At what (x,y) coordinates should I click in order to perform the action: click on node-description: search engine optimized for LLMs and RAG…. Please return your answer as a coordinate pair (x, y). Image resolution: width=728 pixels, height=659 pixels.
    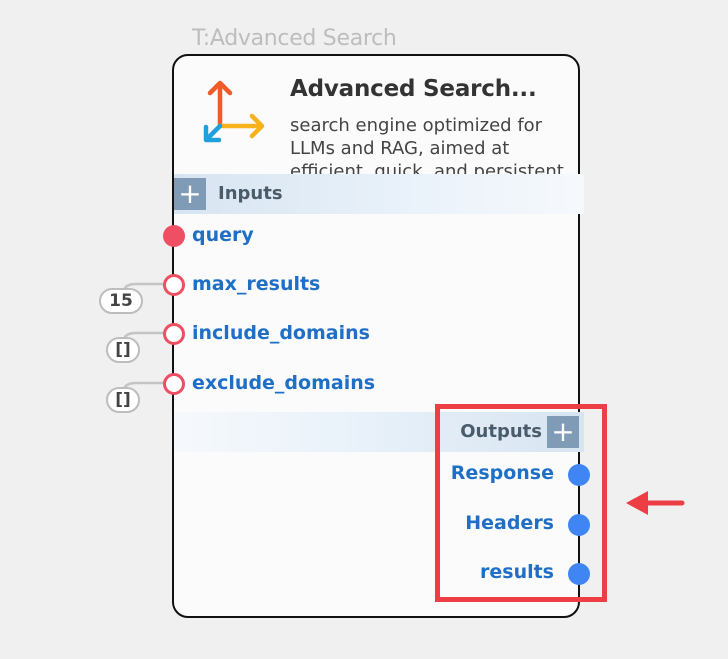
    Looking at the image, I should click on (427, 144).